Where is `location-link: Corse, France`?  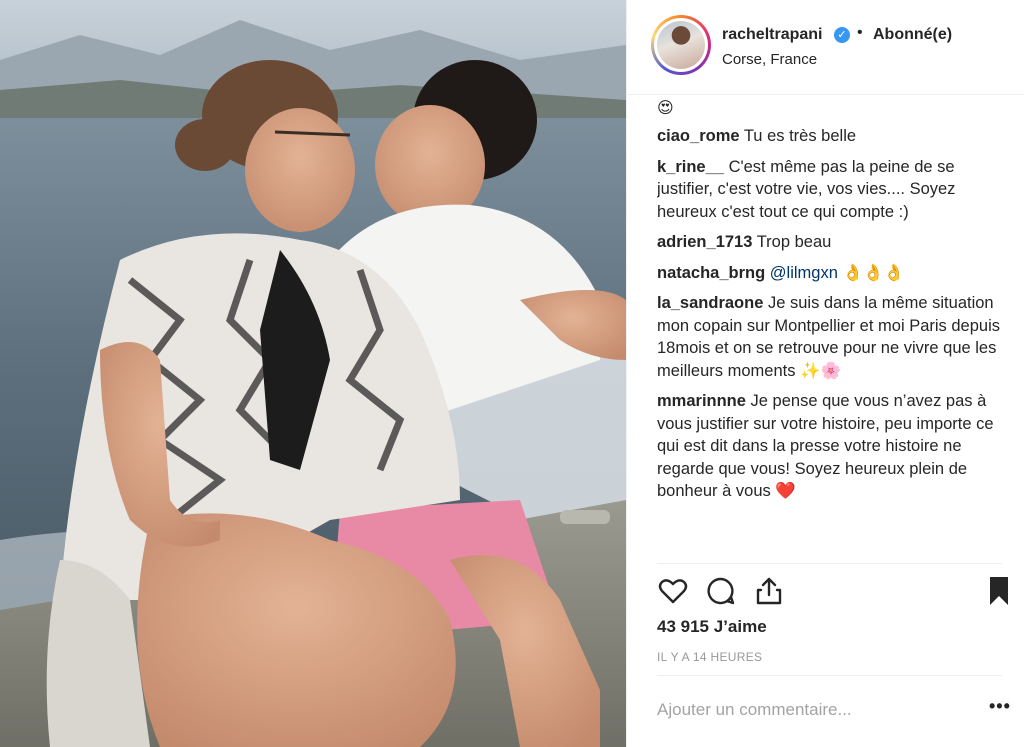 location-link: Corse, France is located at coordinates (769, 59).